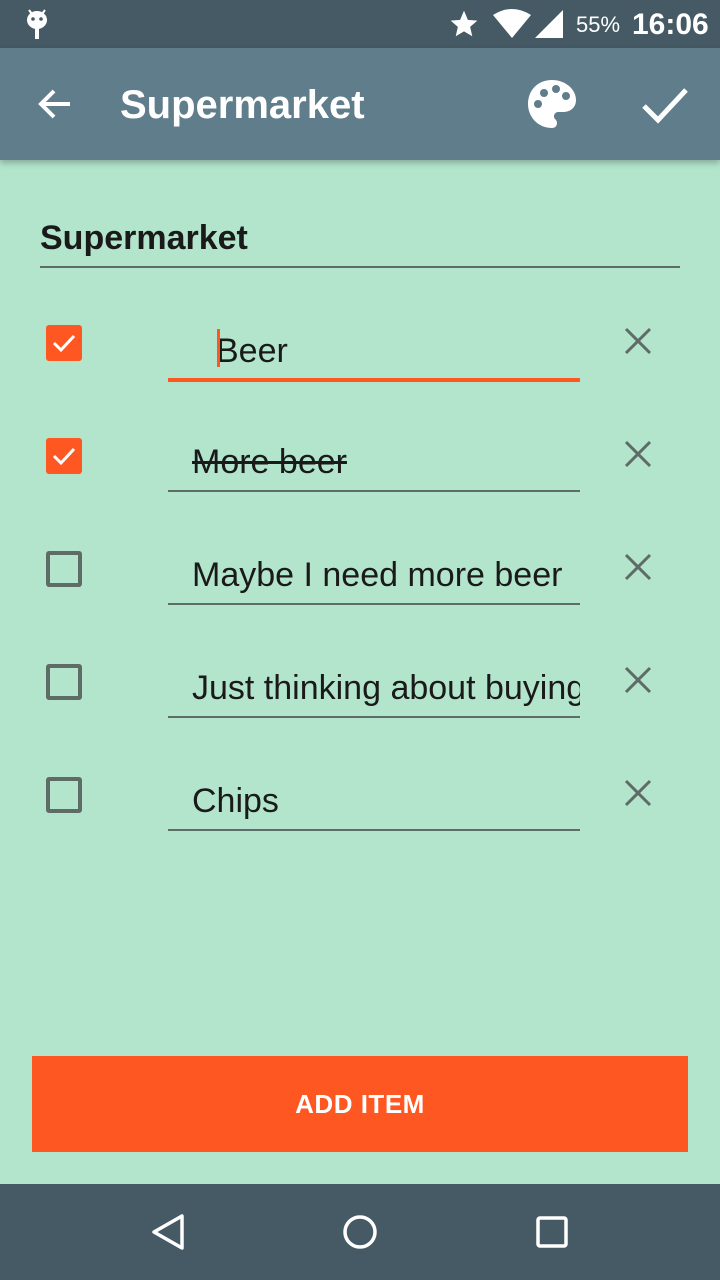 Image resolution: width=720 pixels, height=1280 pixels. I want to click on page-title: Supermarket, so click(242, 105).